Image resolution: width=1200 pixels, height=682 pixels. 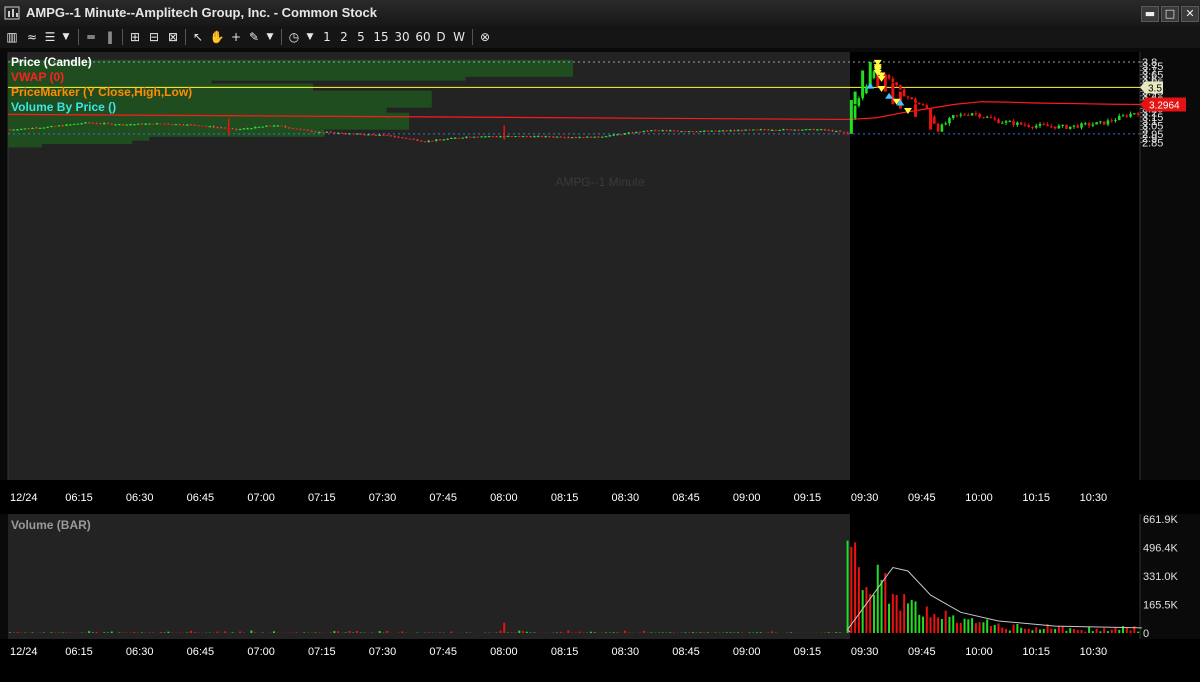 What do you see at coordinates (101, 92) in the screenshot?
I see `legend-price-marker: PriceMarker (Y Close,High,Low)` at bounding box center [101, 92].